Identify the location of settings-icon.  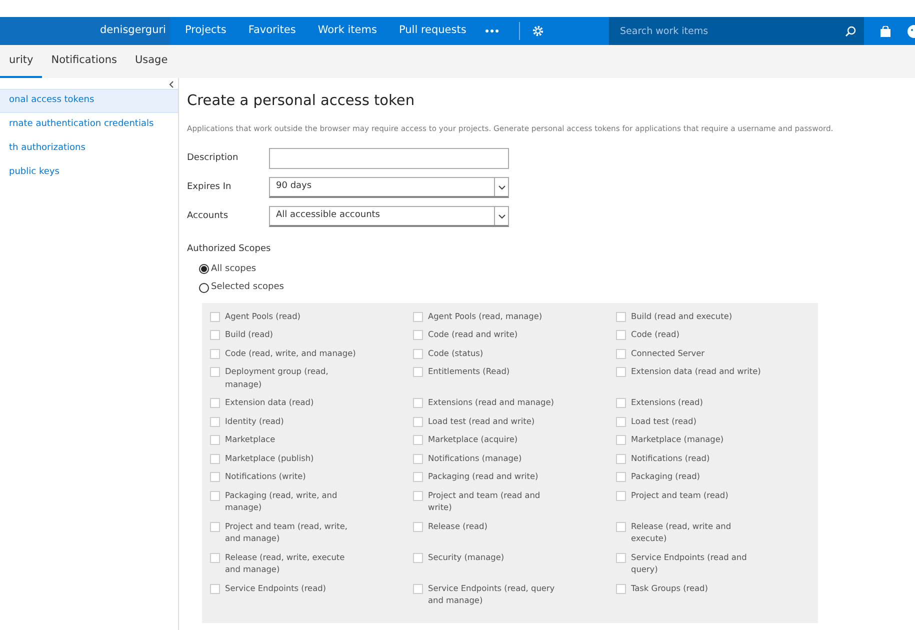
(538, 31).